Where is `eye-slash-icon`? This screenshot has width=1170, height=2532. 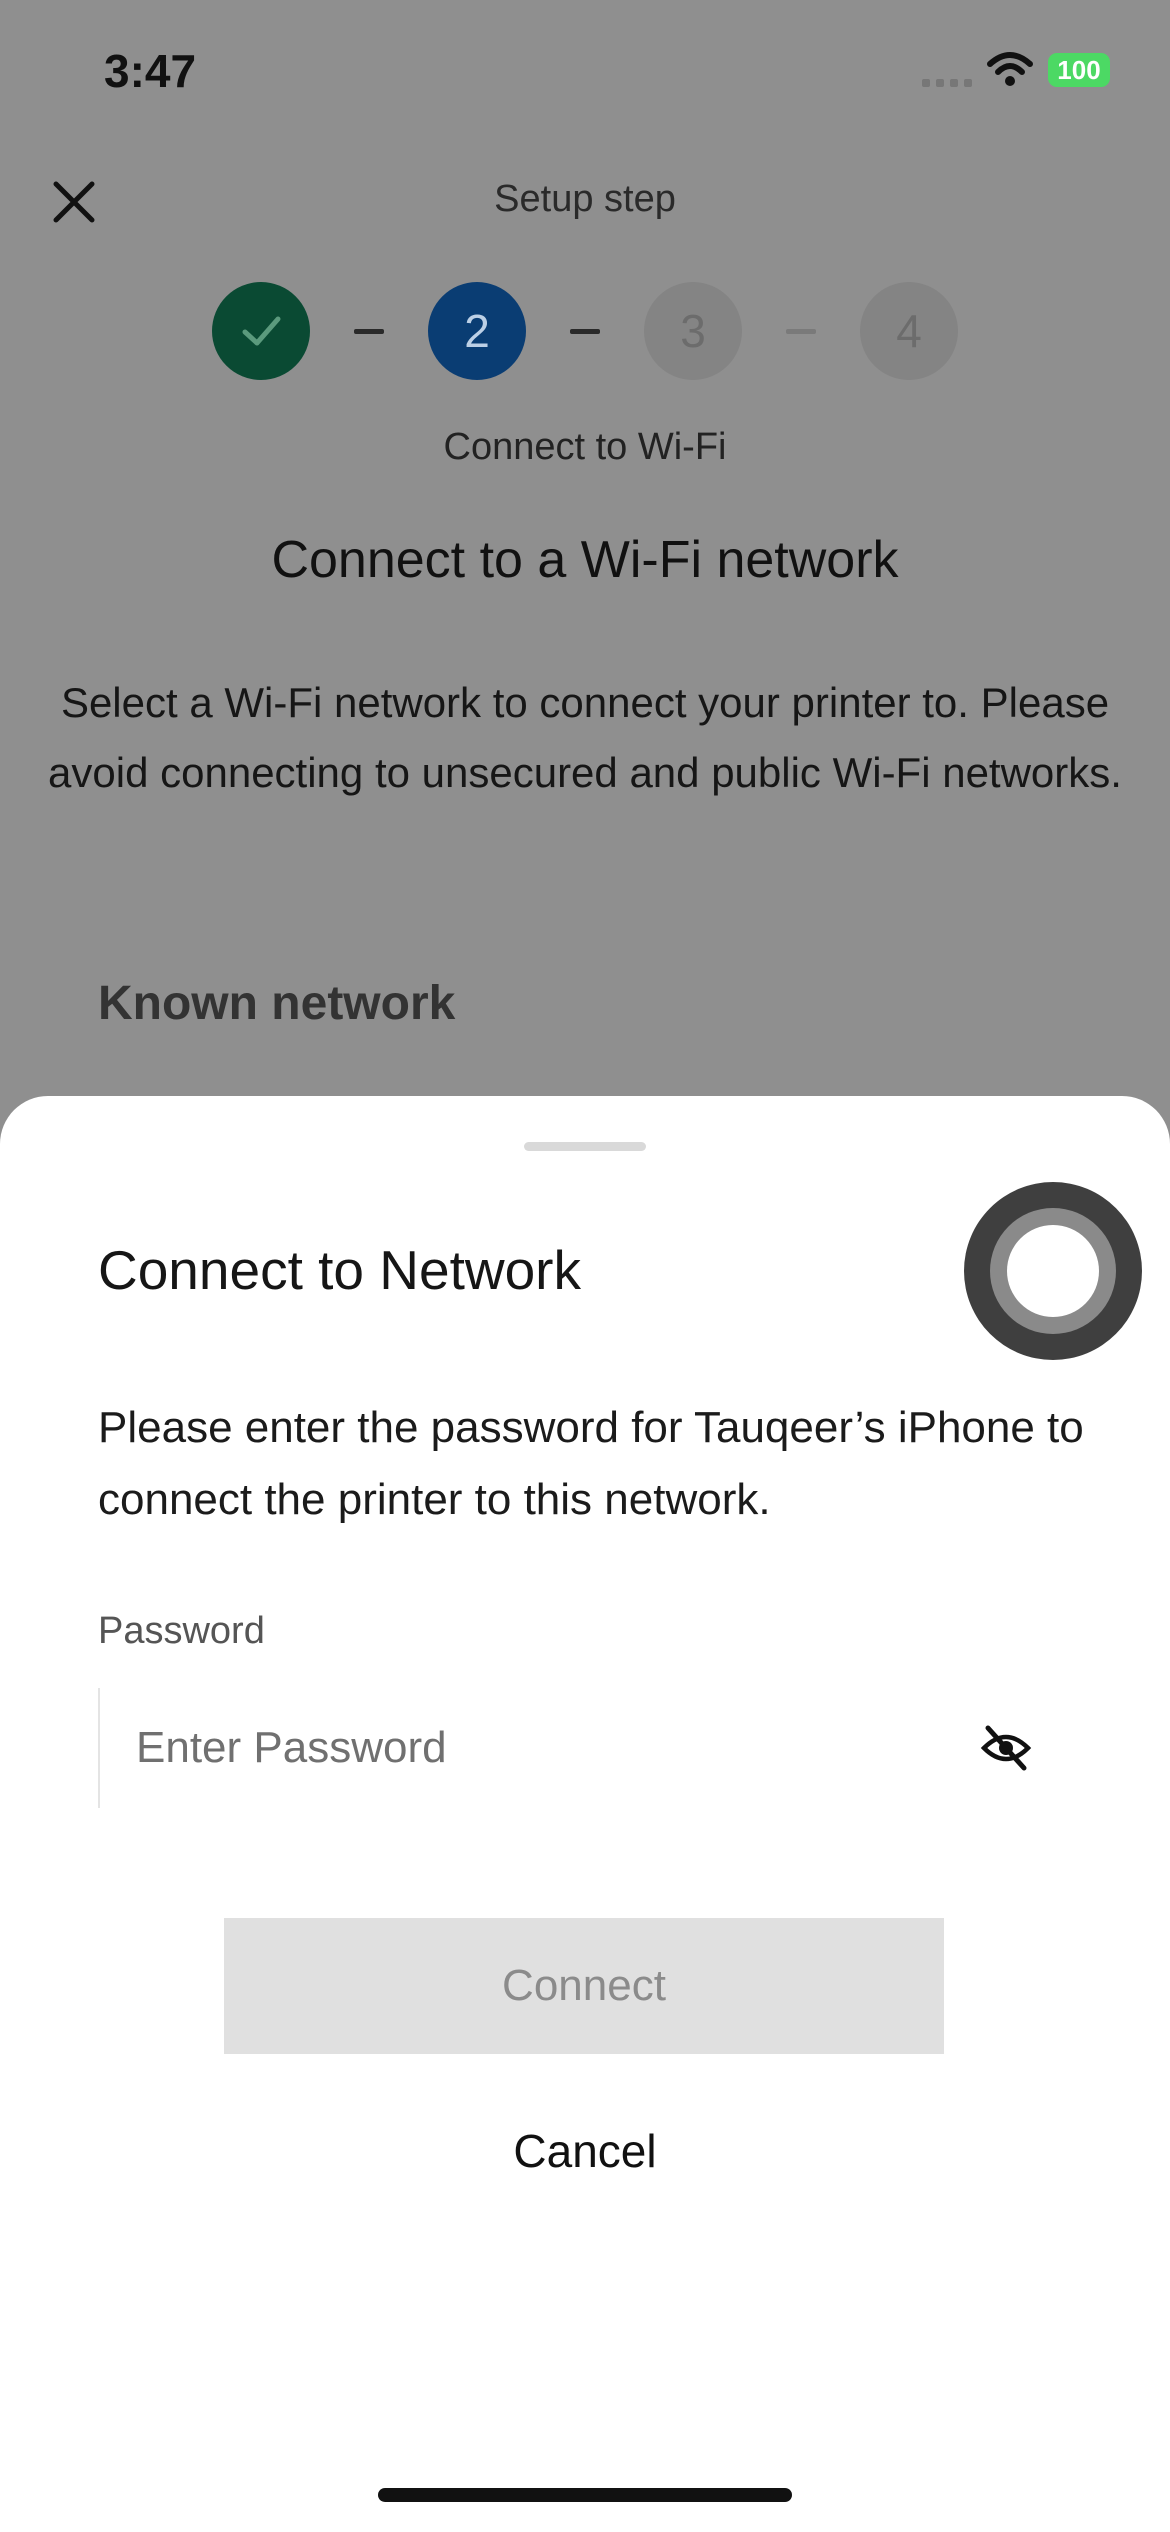
eye-slash-icon is located at coordinates (1006, 1748).